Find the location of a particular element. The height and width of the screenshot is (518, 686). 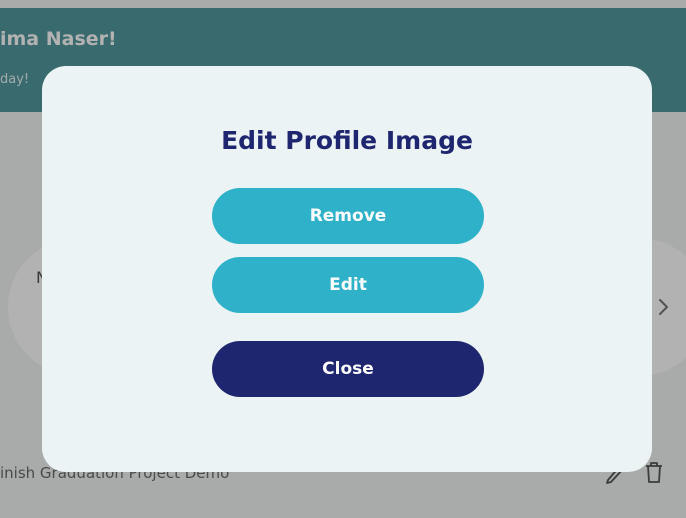

dialog-title: Edit Profile Image is located at coordinates (347, 140).